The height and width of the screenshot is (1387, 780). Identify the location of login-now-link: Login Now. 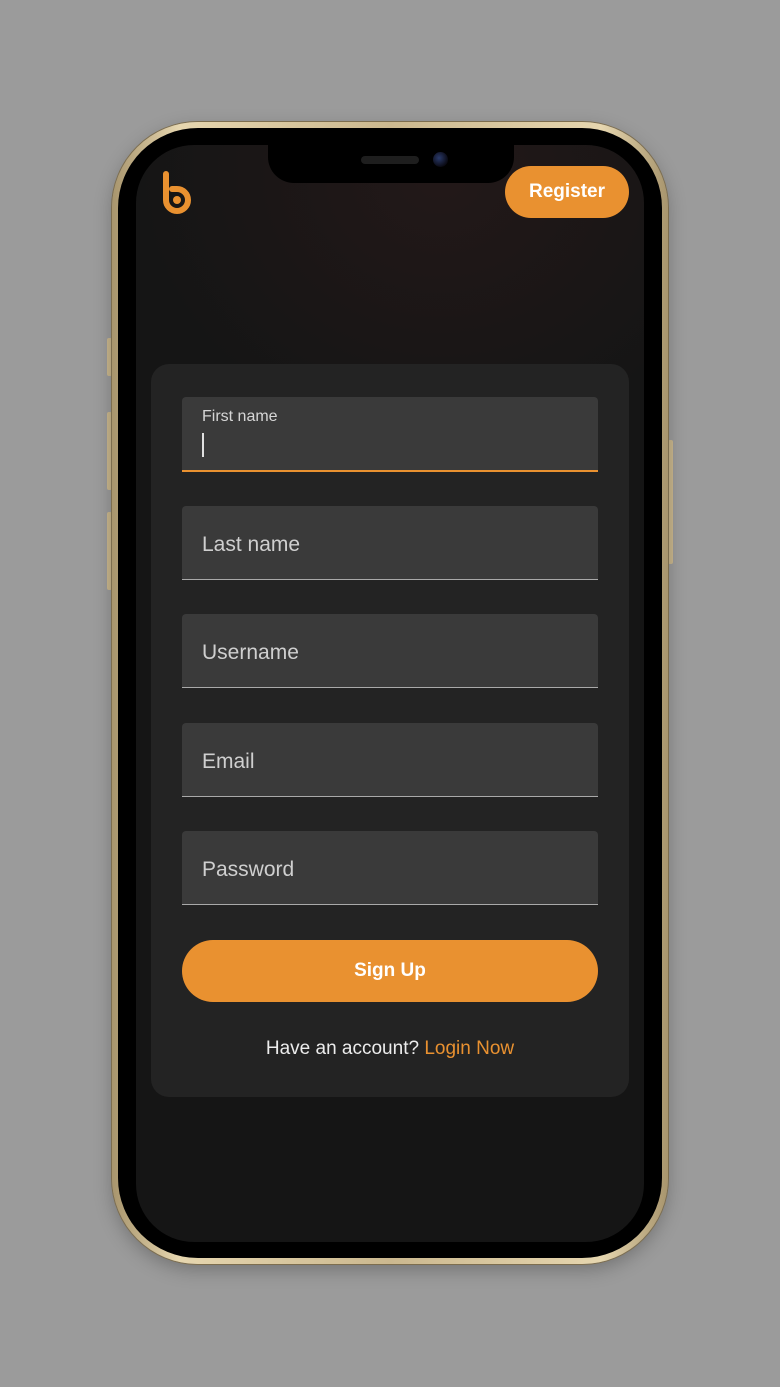
(469, 1048).